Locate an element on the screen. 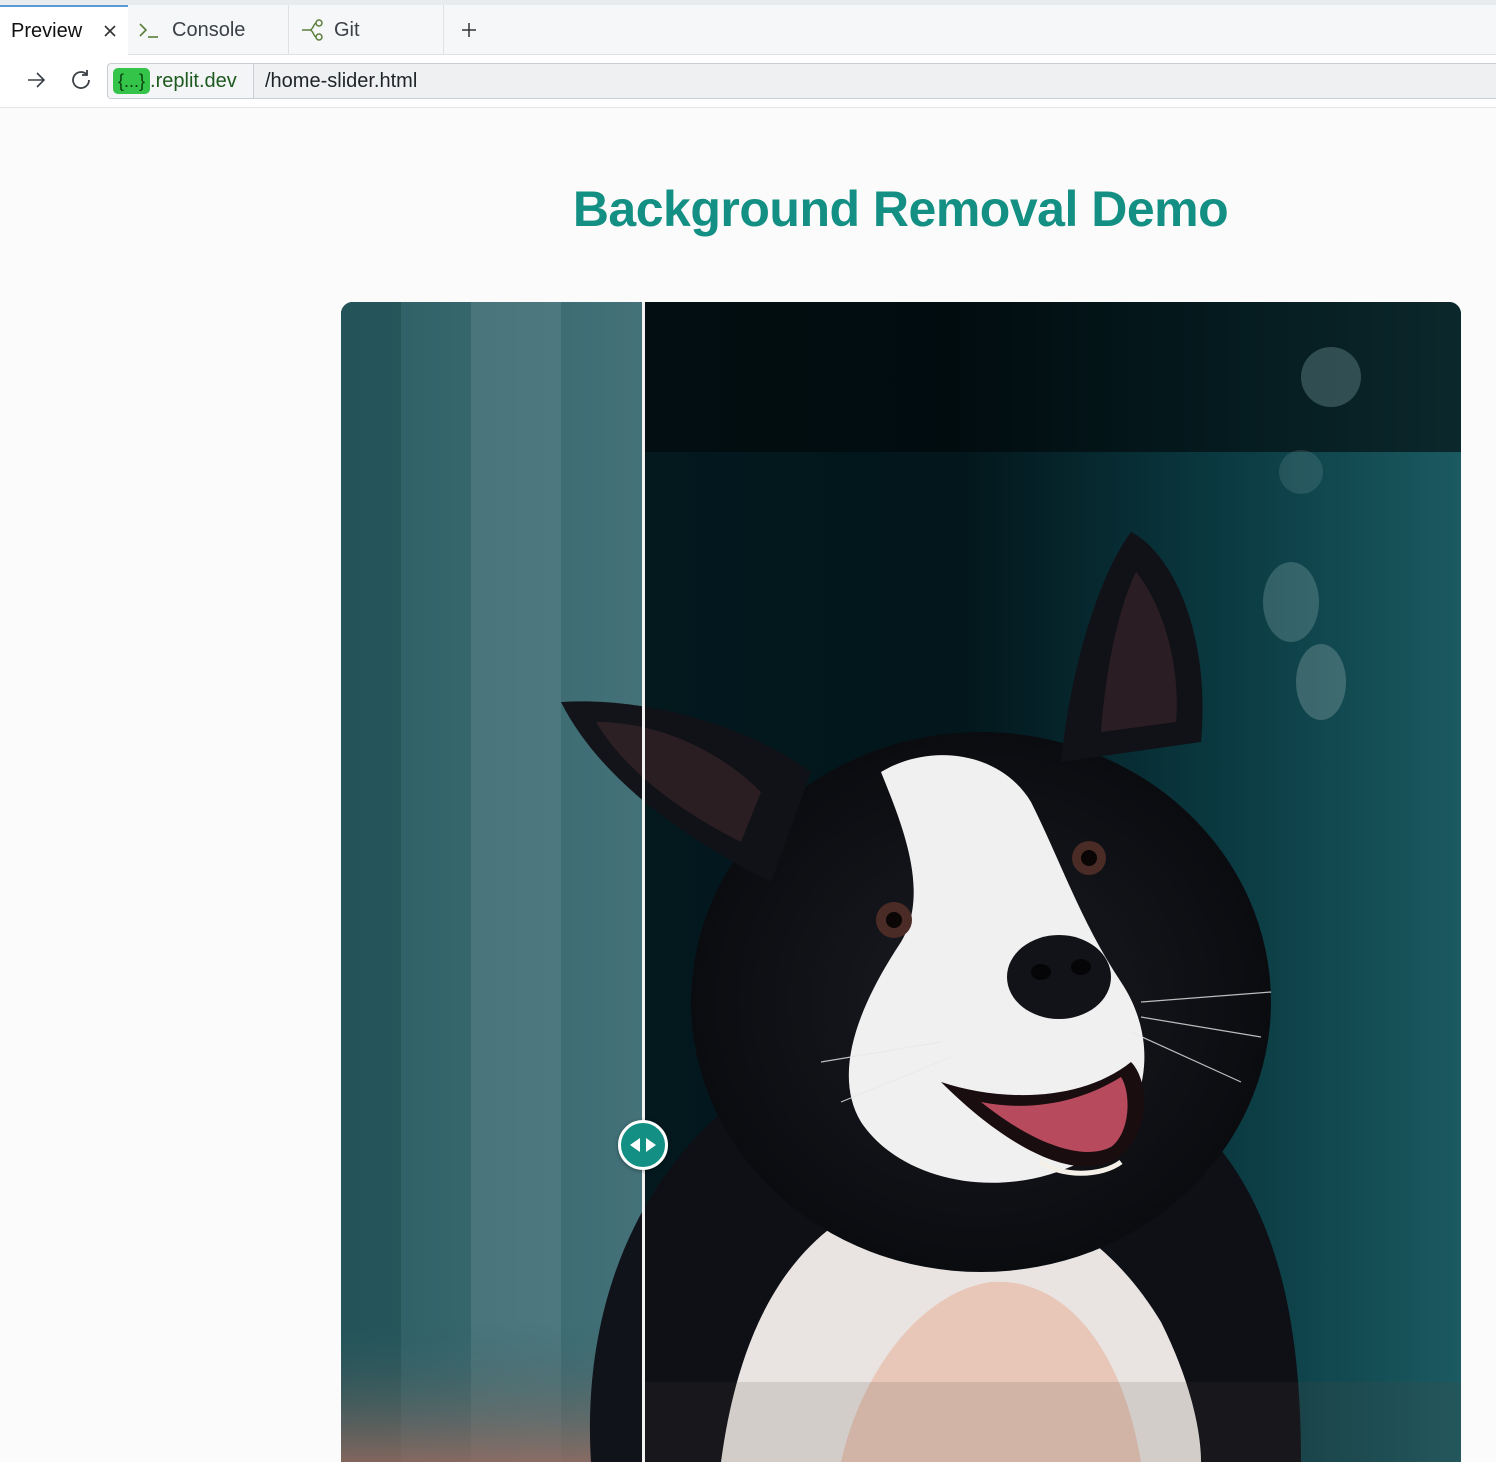 The image size is (1496, 1462). tab-preview: Preview is located at coordinates (64, 30).